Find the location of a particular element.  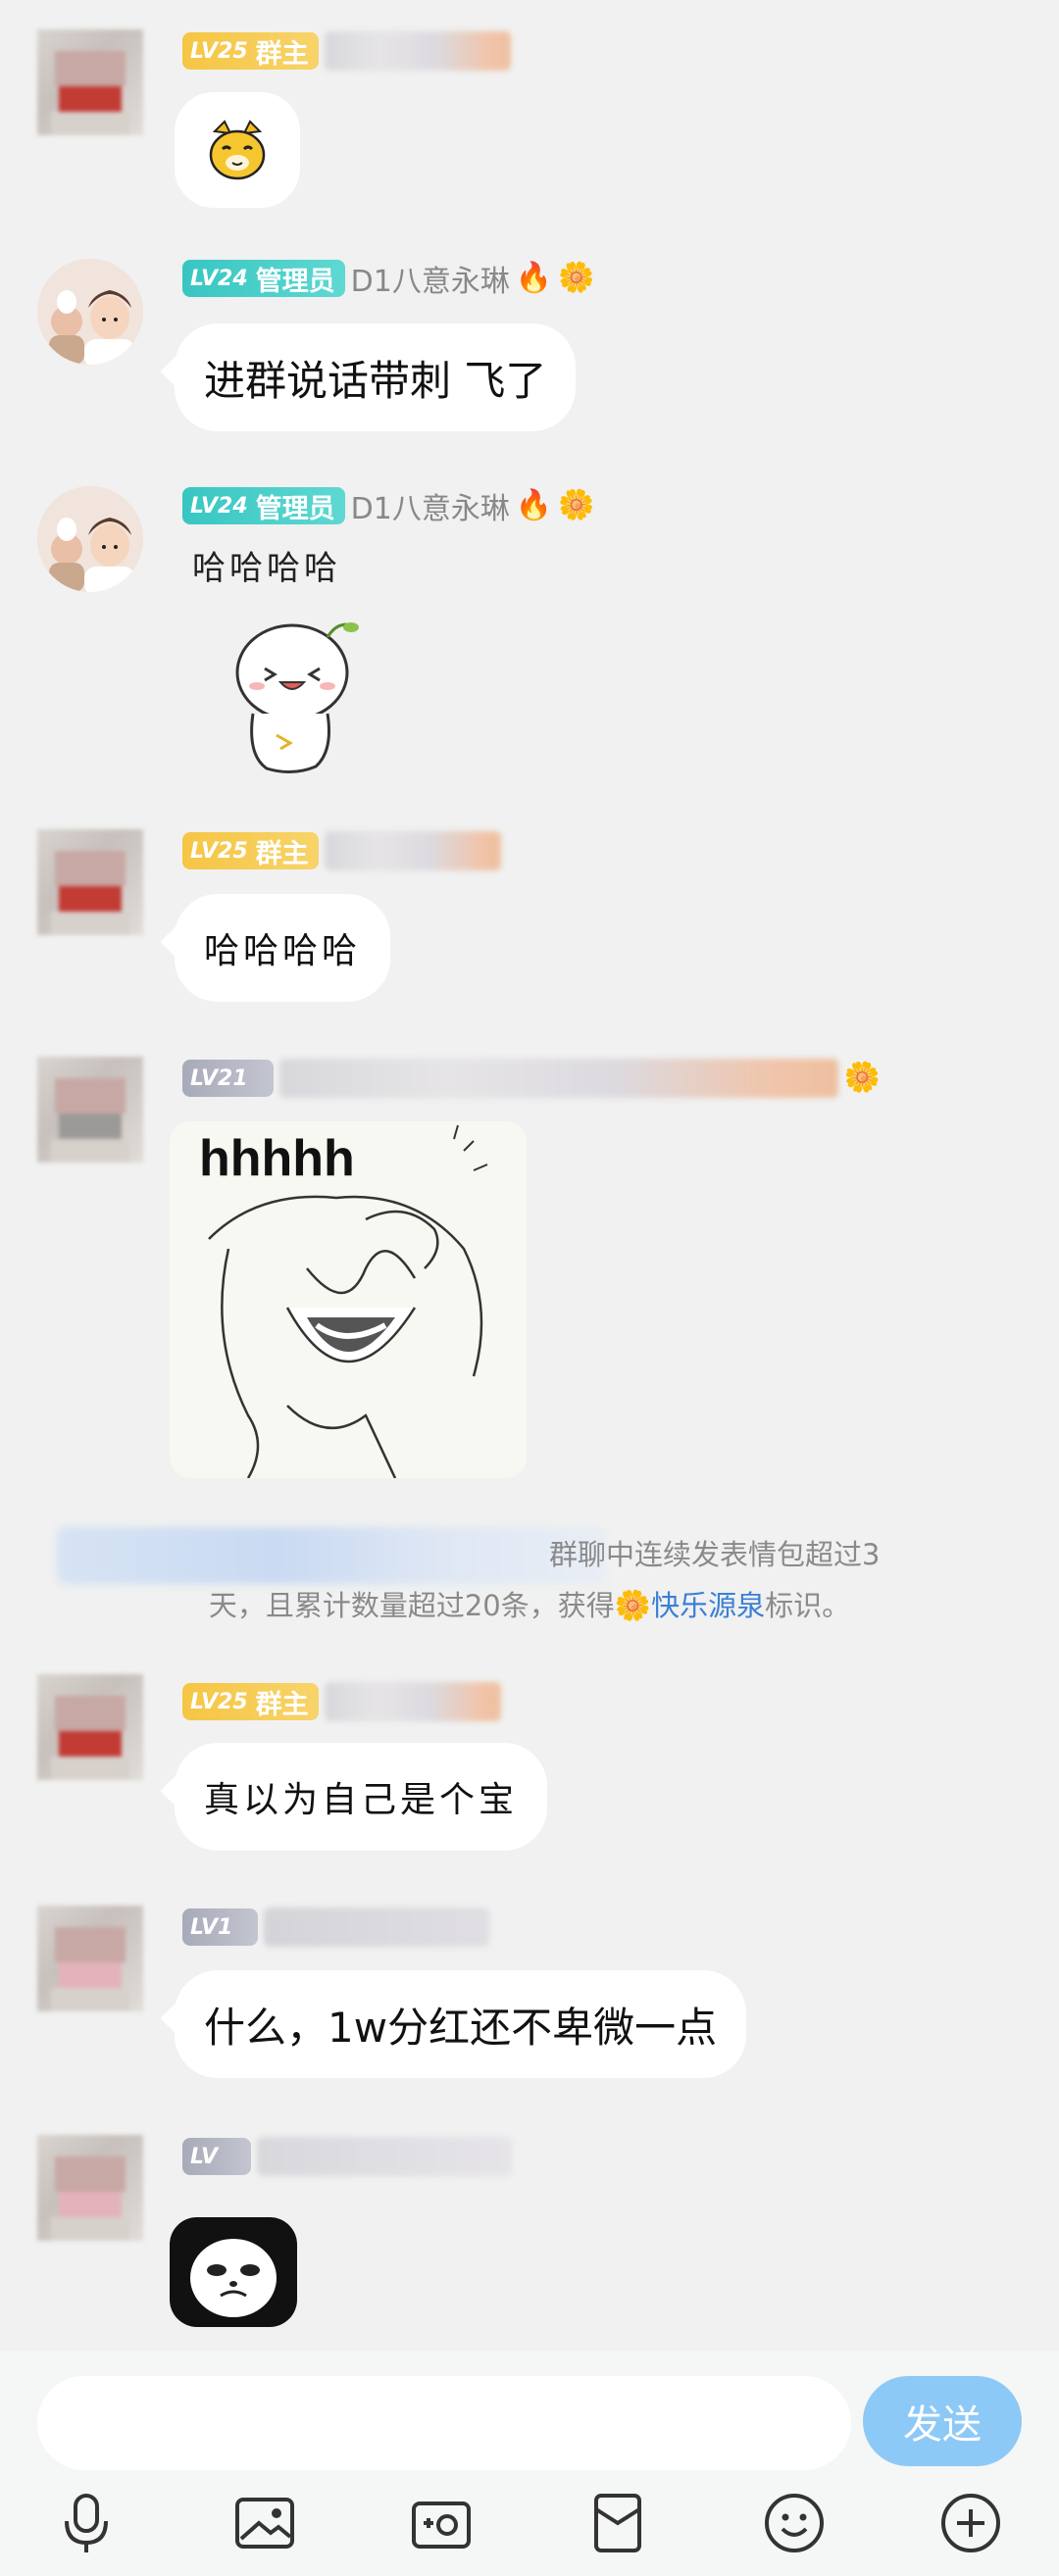

microphone-icon is located at coordinates (86, 2523).